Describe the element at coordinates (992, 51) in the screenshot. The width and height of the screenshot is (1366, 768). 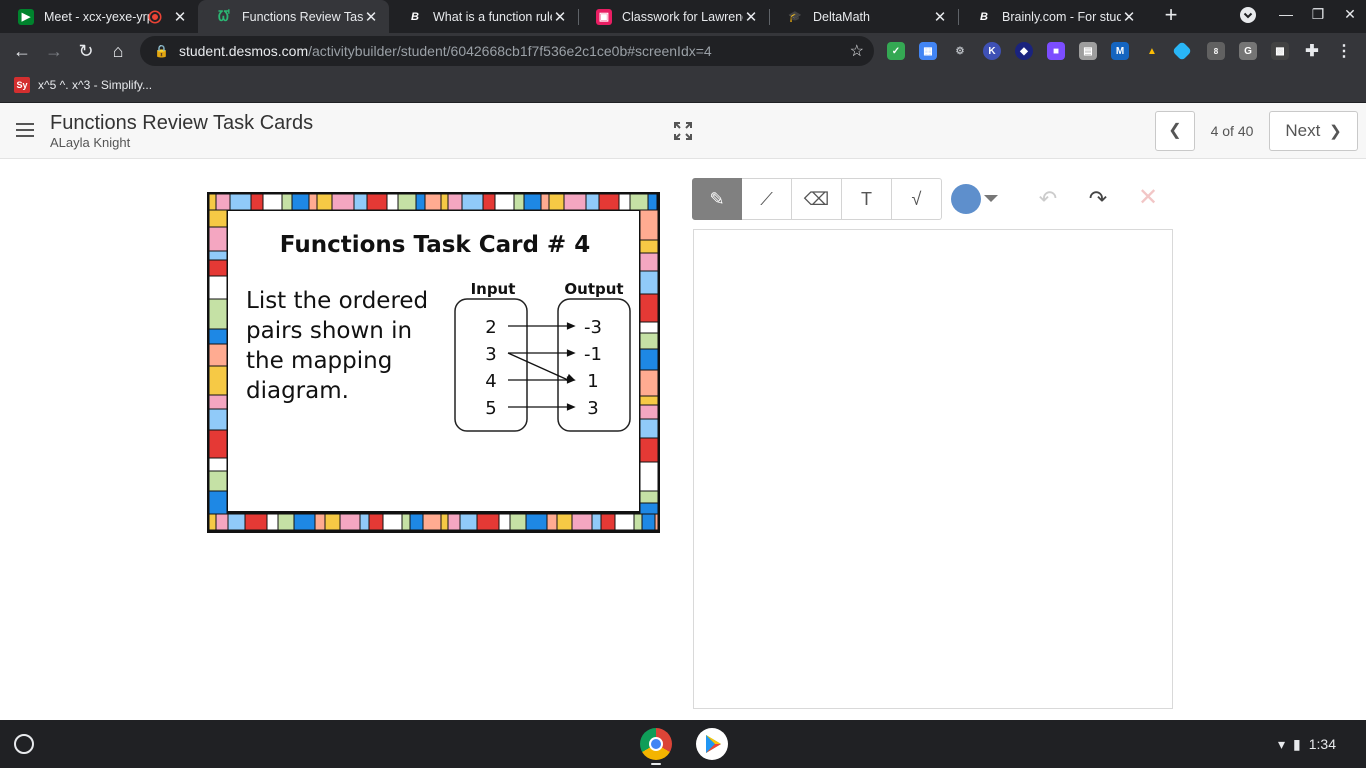
I see `k-extension-icon: K` at that location.